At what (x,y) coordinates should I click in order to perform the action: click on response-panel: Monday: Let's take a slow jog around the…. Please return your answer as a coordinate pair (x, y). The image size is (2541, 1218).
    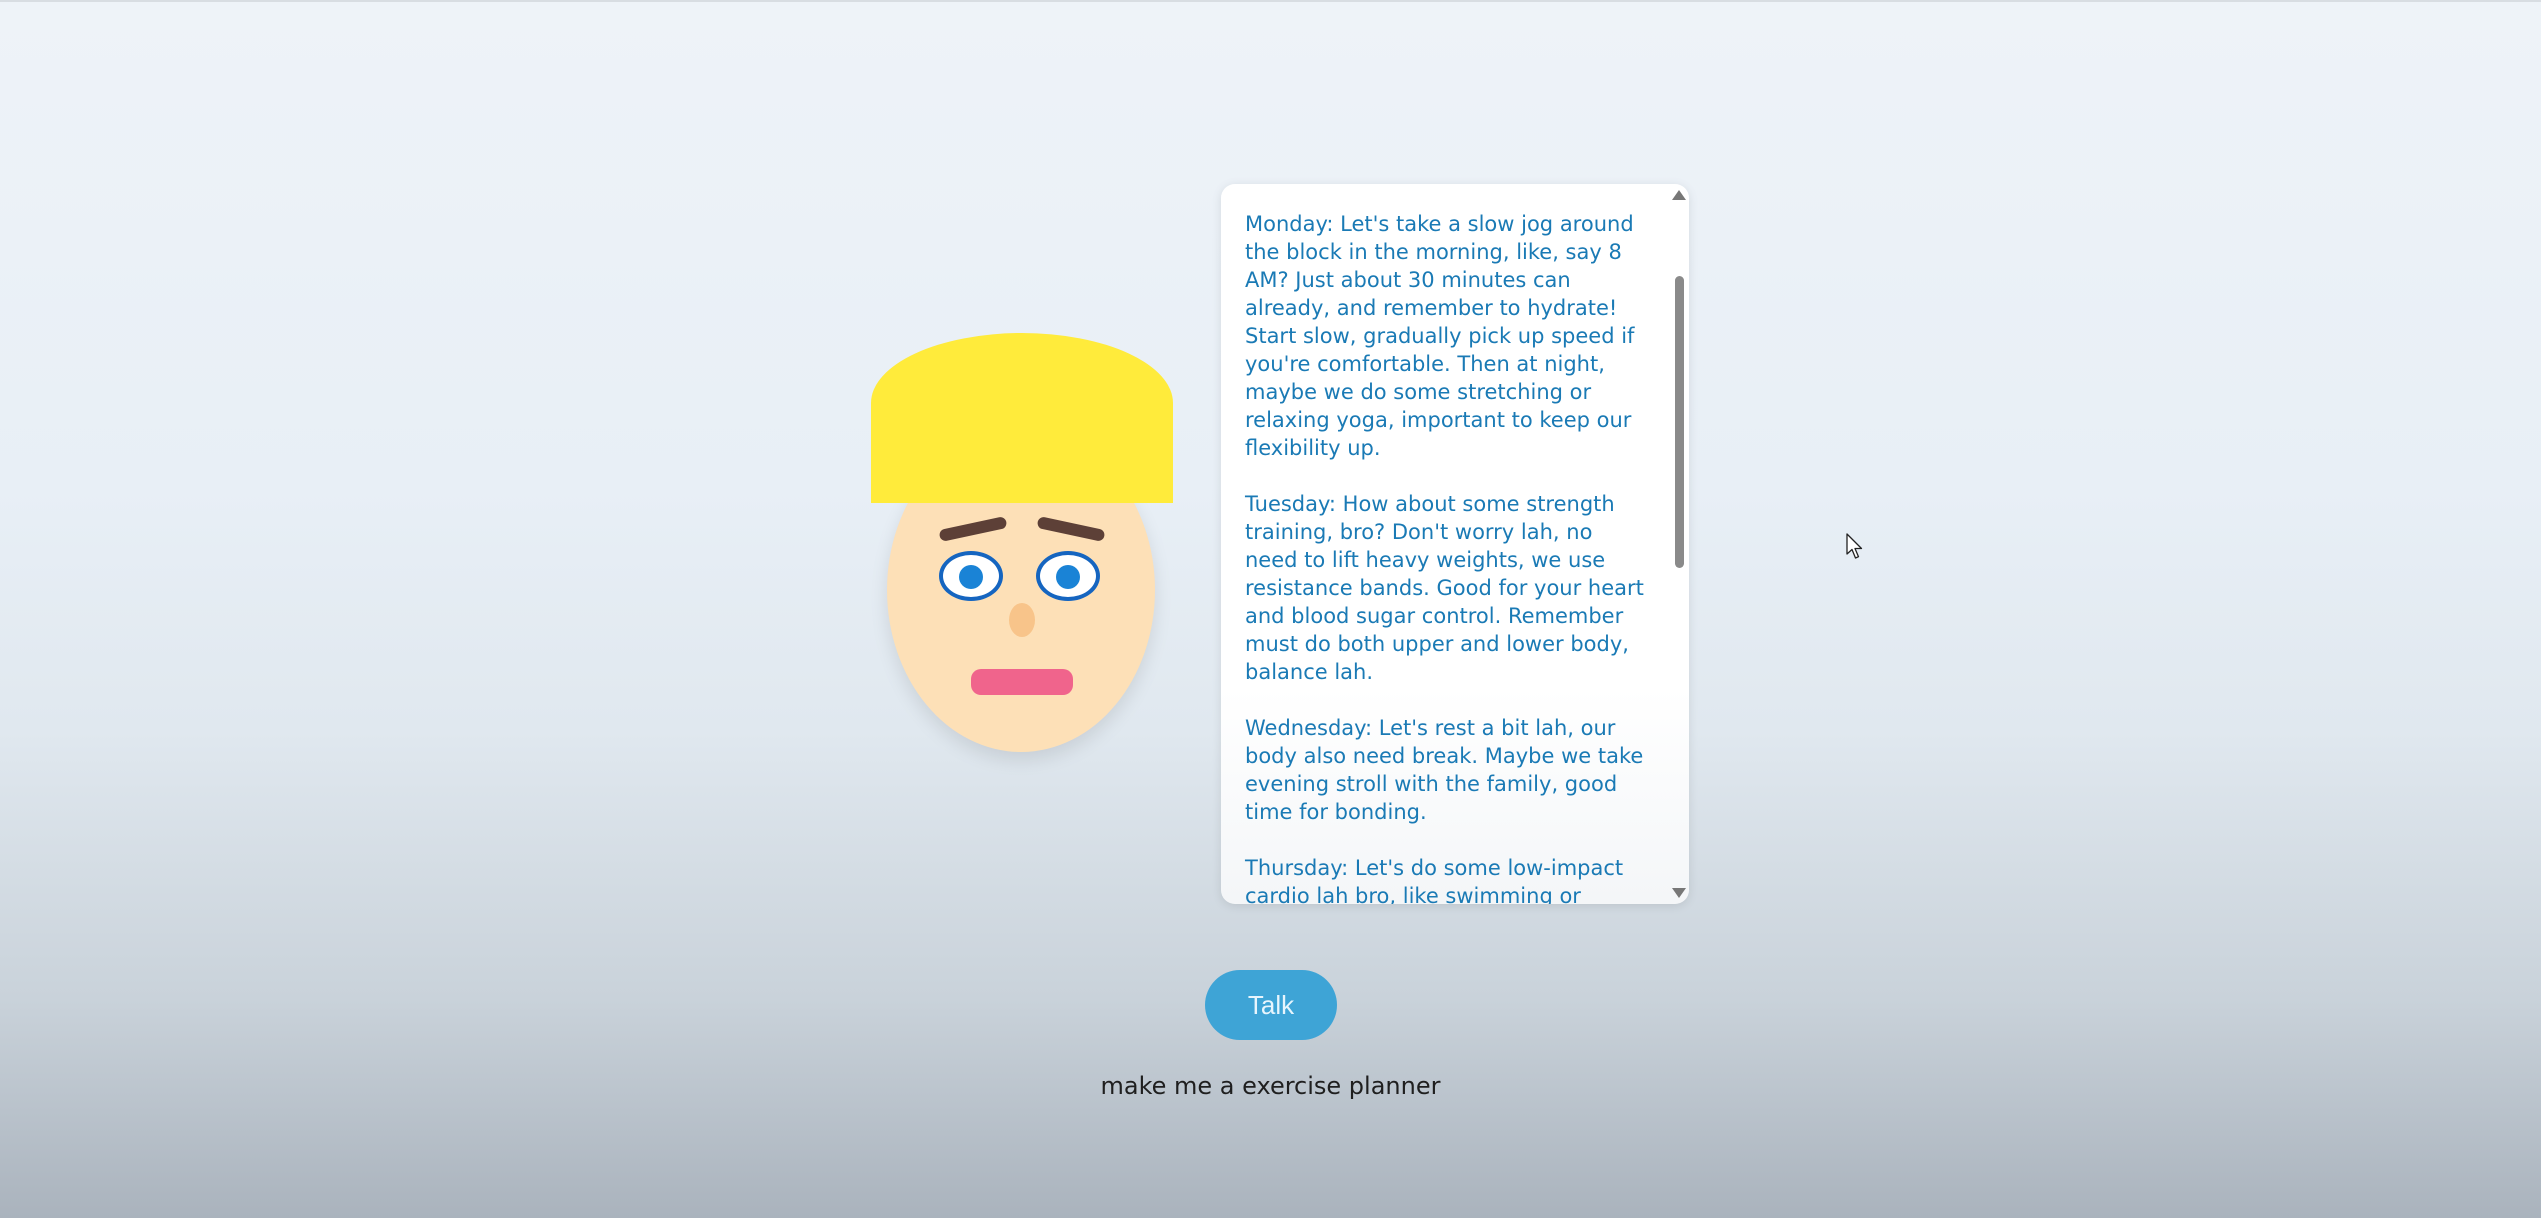
    Looking at the image, I should click on (1455, 544).